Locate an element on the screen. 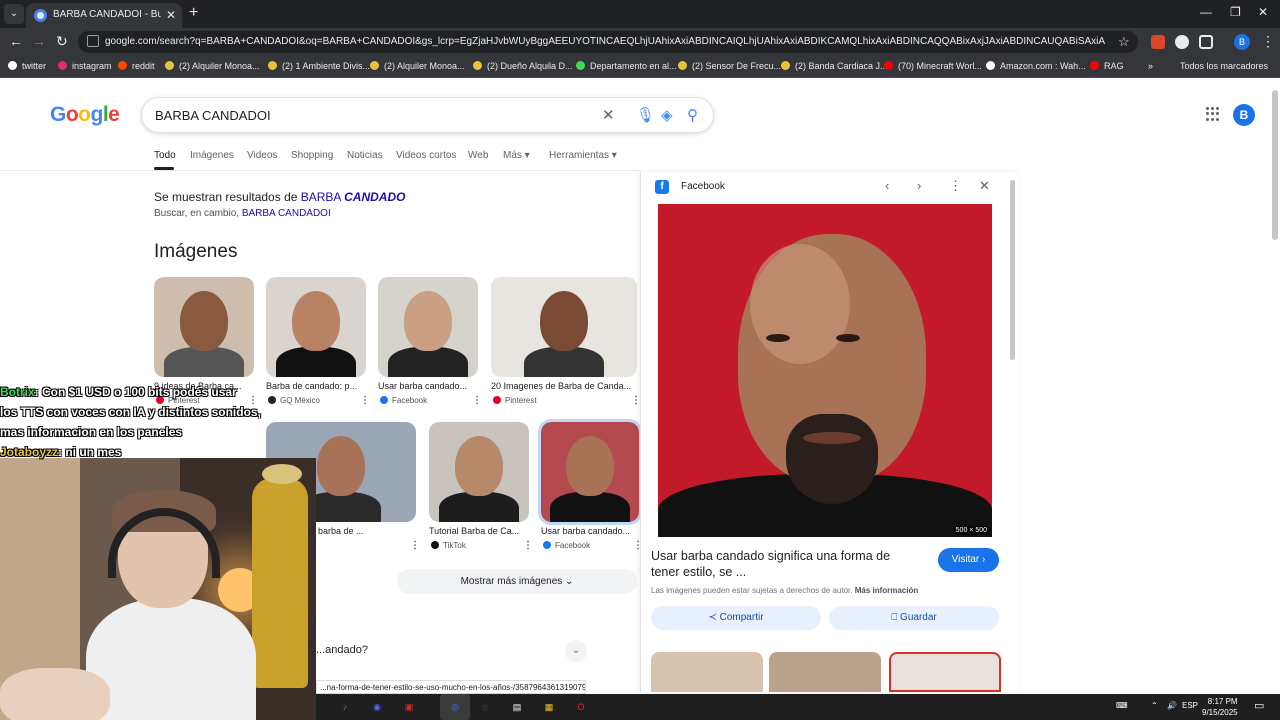 The width and height of the screenshot is (1280, 720). all-bookmarks-folder: Todos los marcadores is located at coordinates (1224, 66).